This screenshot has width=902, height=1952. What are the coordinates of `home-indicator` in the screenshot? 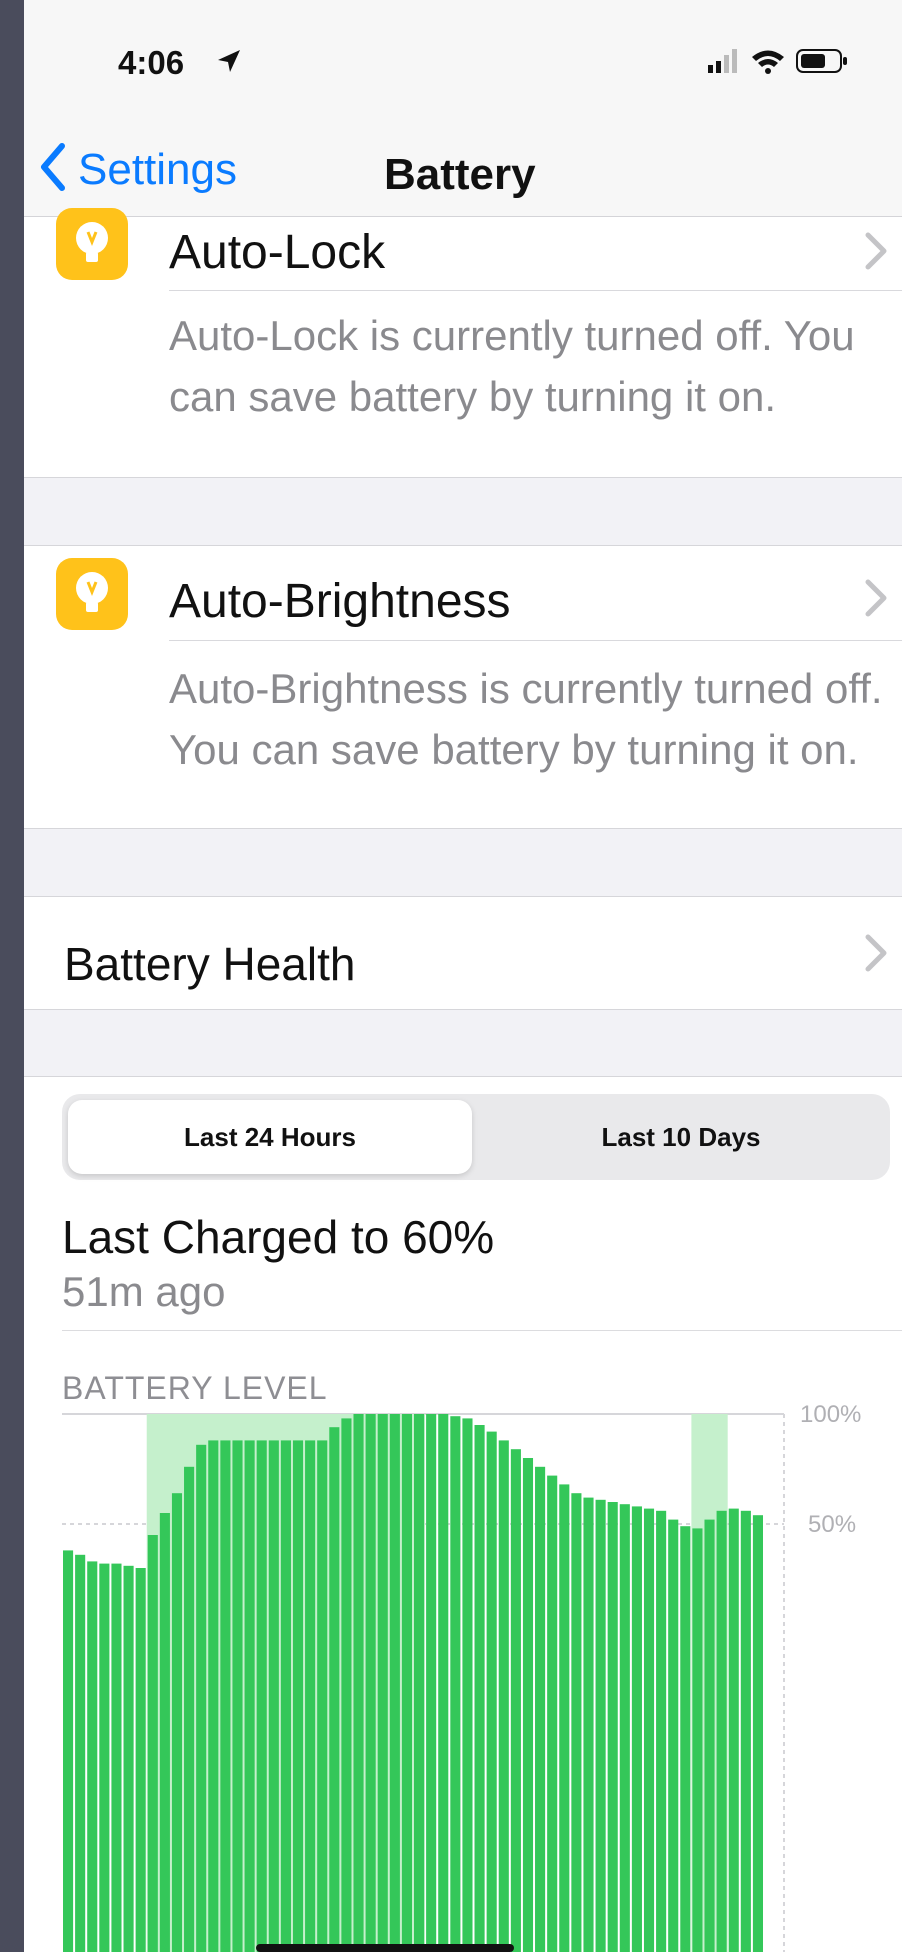 It's located at (385, 1948).